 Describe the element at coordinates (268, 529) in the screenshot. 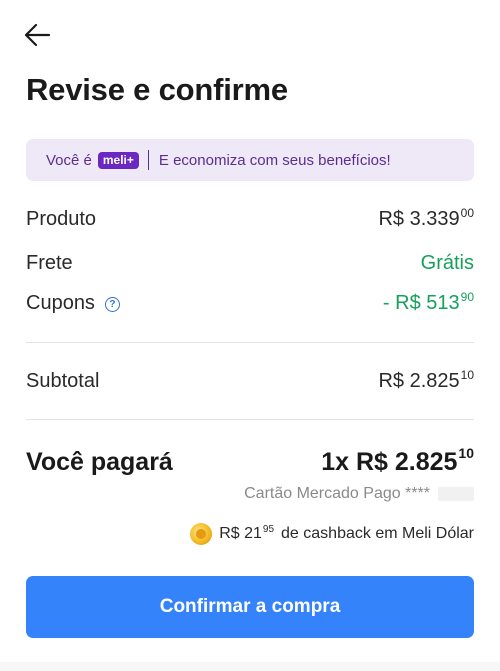

I see `cashback-cents: 95` at that location.